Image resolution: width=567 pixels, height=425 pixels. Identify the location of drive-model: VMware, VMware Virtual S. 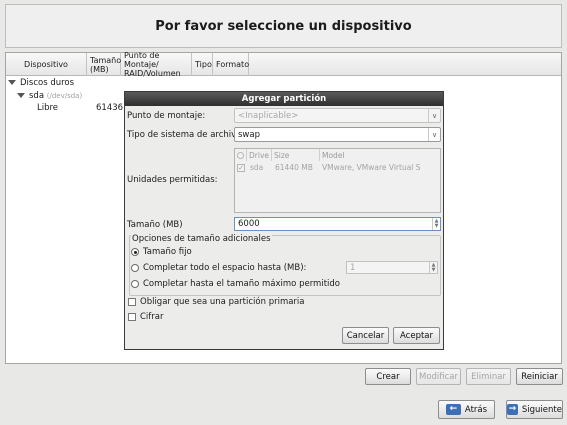
(371, 167).